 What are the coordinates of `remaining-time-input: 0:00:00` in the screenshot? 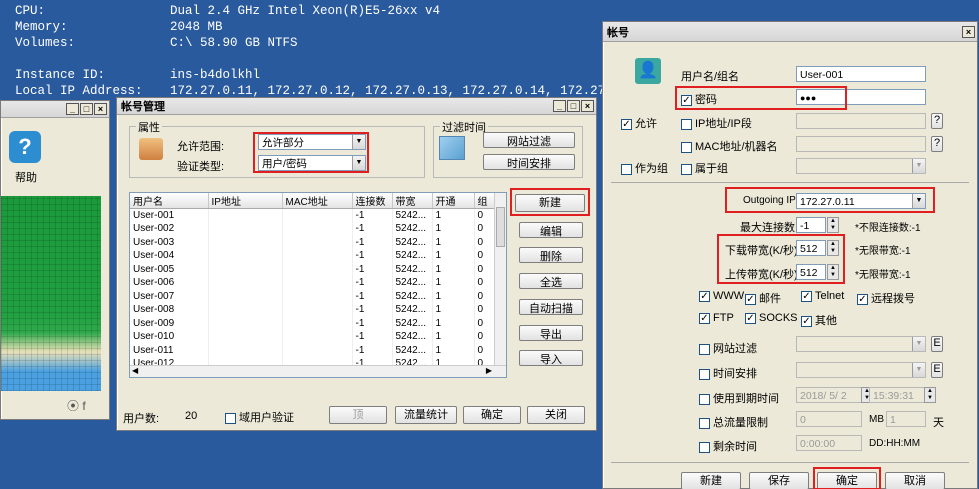 It's located at (829, 443).